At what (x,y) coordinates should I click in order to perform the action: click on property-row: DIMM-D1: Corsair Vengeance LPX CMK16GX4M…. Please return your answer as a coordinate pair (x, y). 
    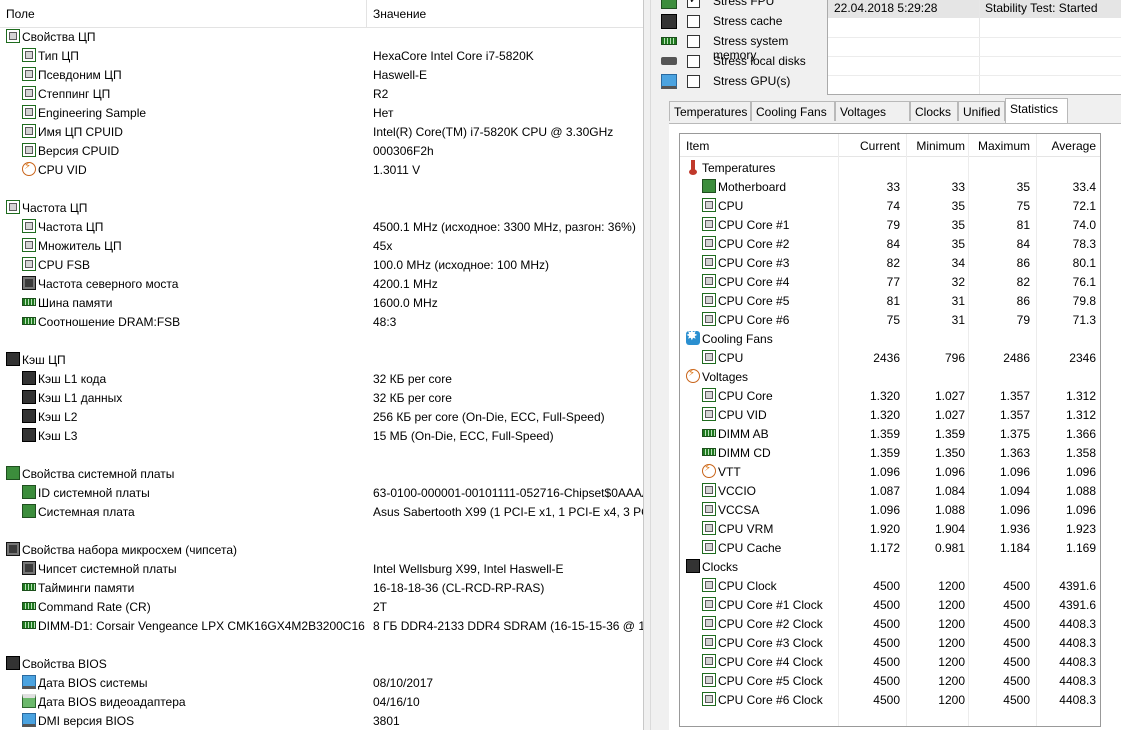
    Looking at the image, I should click on (321, 625).